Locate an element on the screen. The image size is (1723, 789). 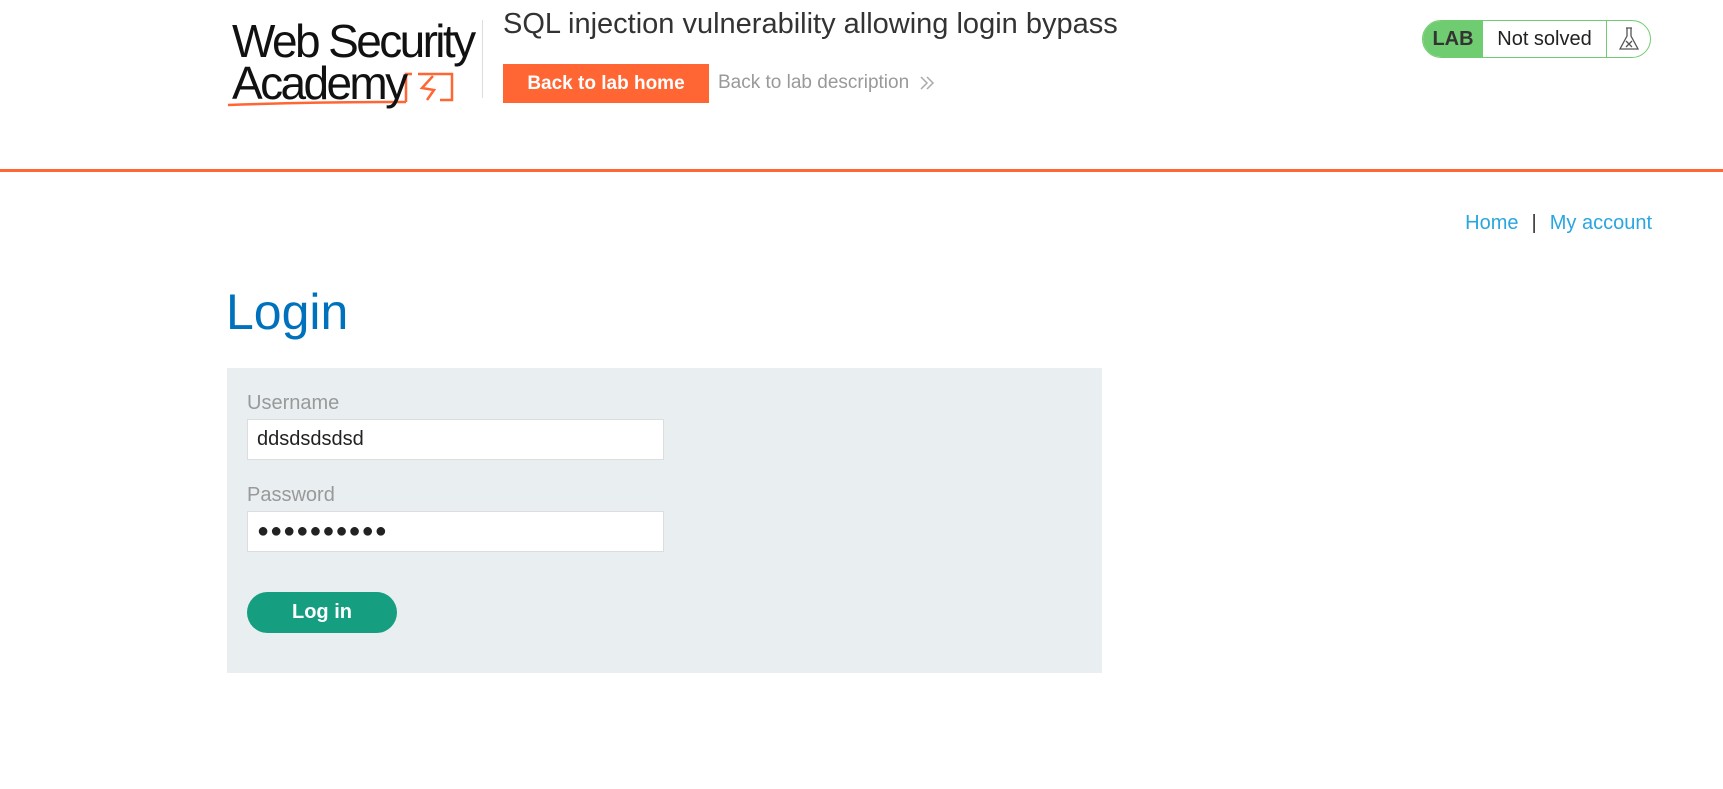
username-label: Username is located at coordinates (293, 403).